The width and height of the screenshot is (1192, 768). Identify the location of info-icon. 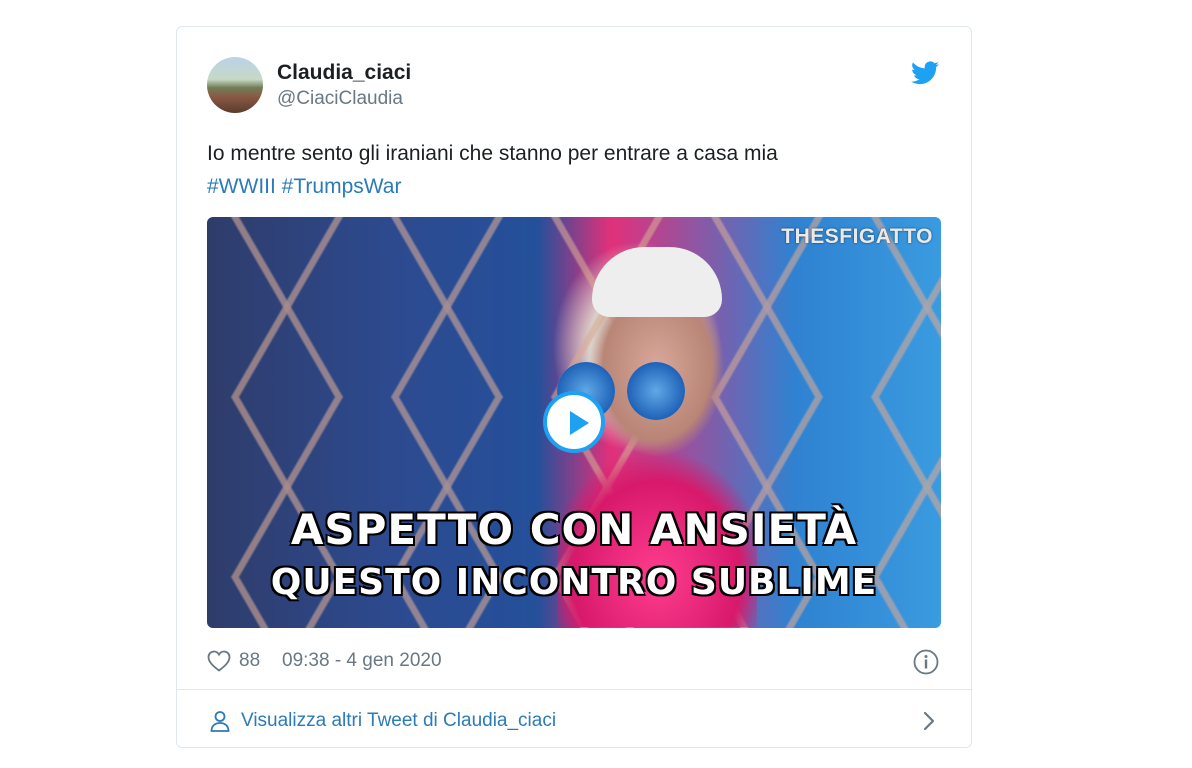
(926, 662).